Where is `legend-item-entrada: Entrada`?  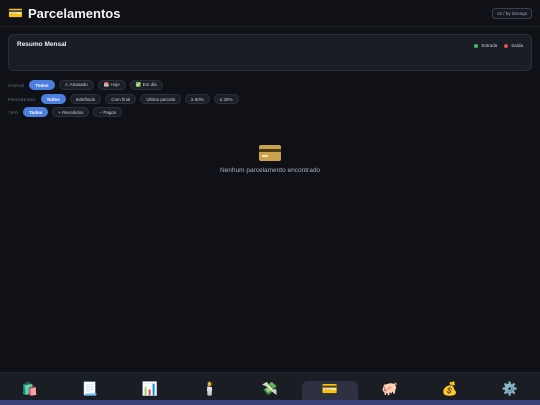 legend-item-entrada: Entrada is located at coordinates (485, 45).